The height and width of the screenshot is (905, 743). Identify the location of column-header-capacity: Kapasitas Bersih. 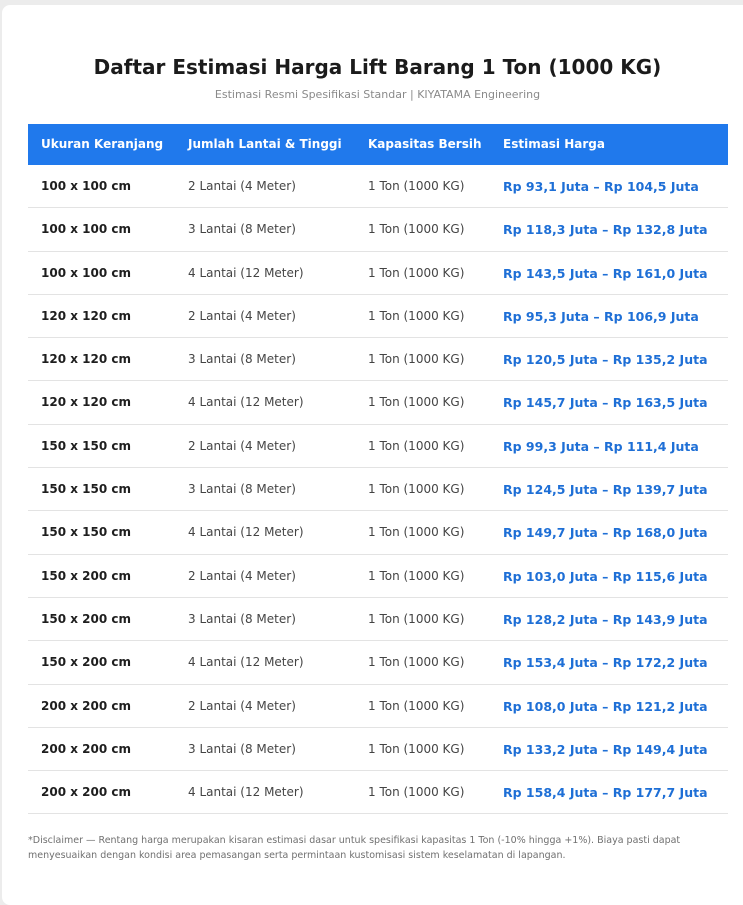
(425, 144).